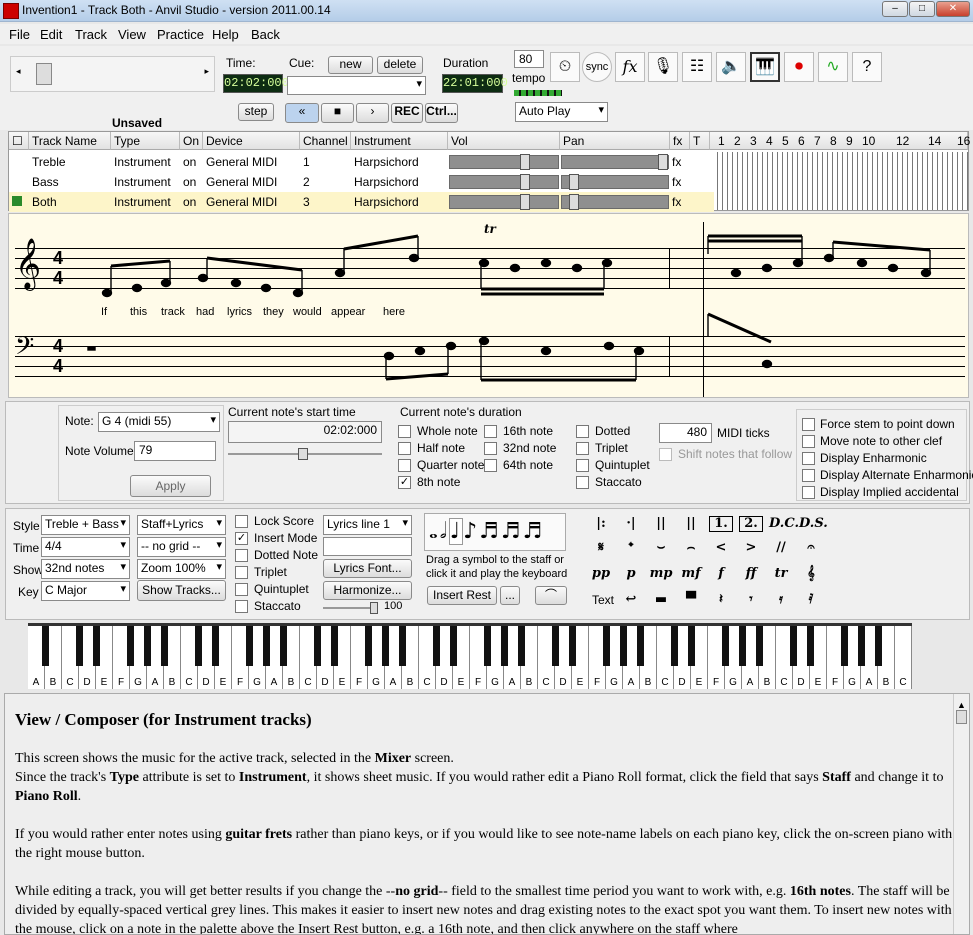 The image size is (973, 935). Describe the element at coordinates (751, 574) in the screenshot. I see `dynamic-ff: ff` at that location.